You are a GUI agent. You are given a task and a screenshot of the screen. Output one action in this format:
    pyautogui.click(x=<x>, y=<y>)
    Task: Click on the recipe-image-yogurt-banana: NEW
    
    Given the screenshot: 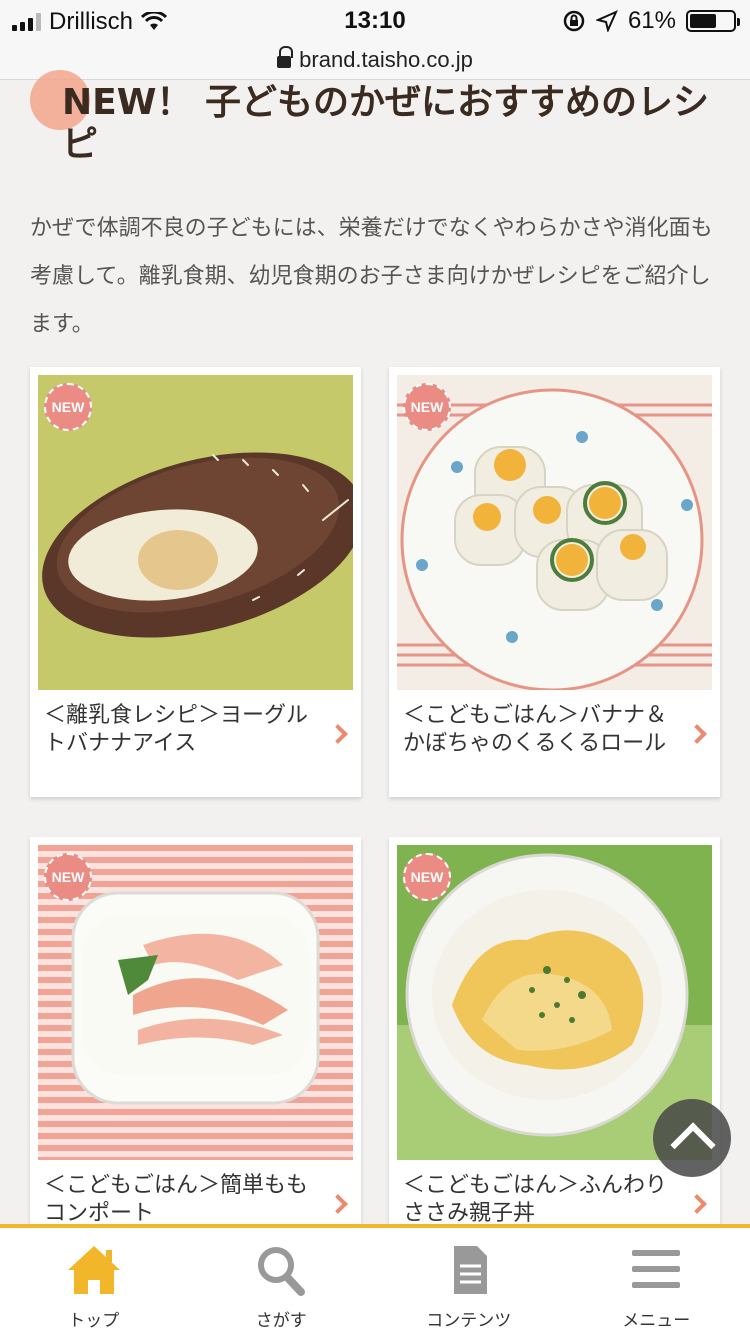 What is the action you would take?
    pyautogui.click(x=195, y=532)
    